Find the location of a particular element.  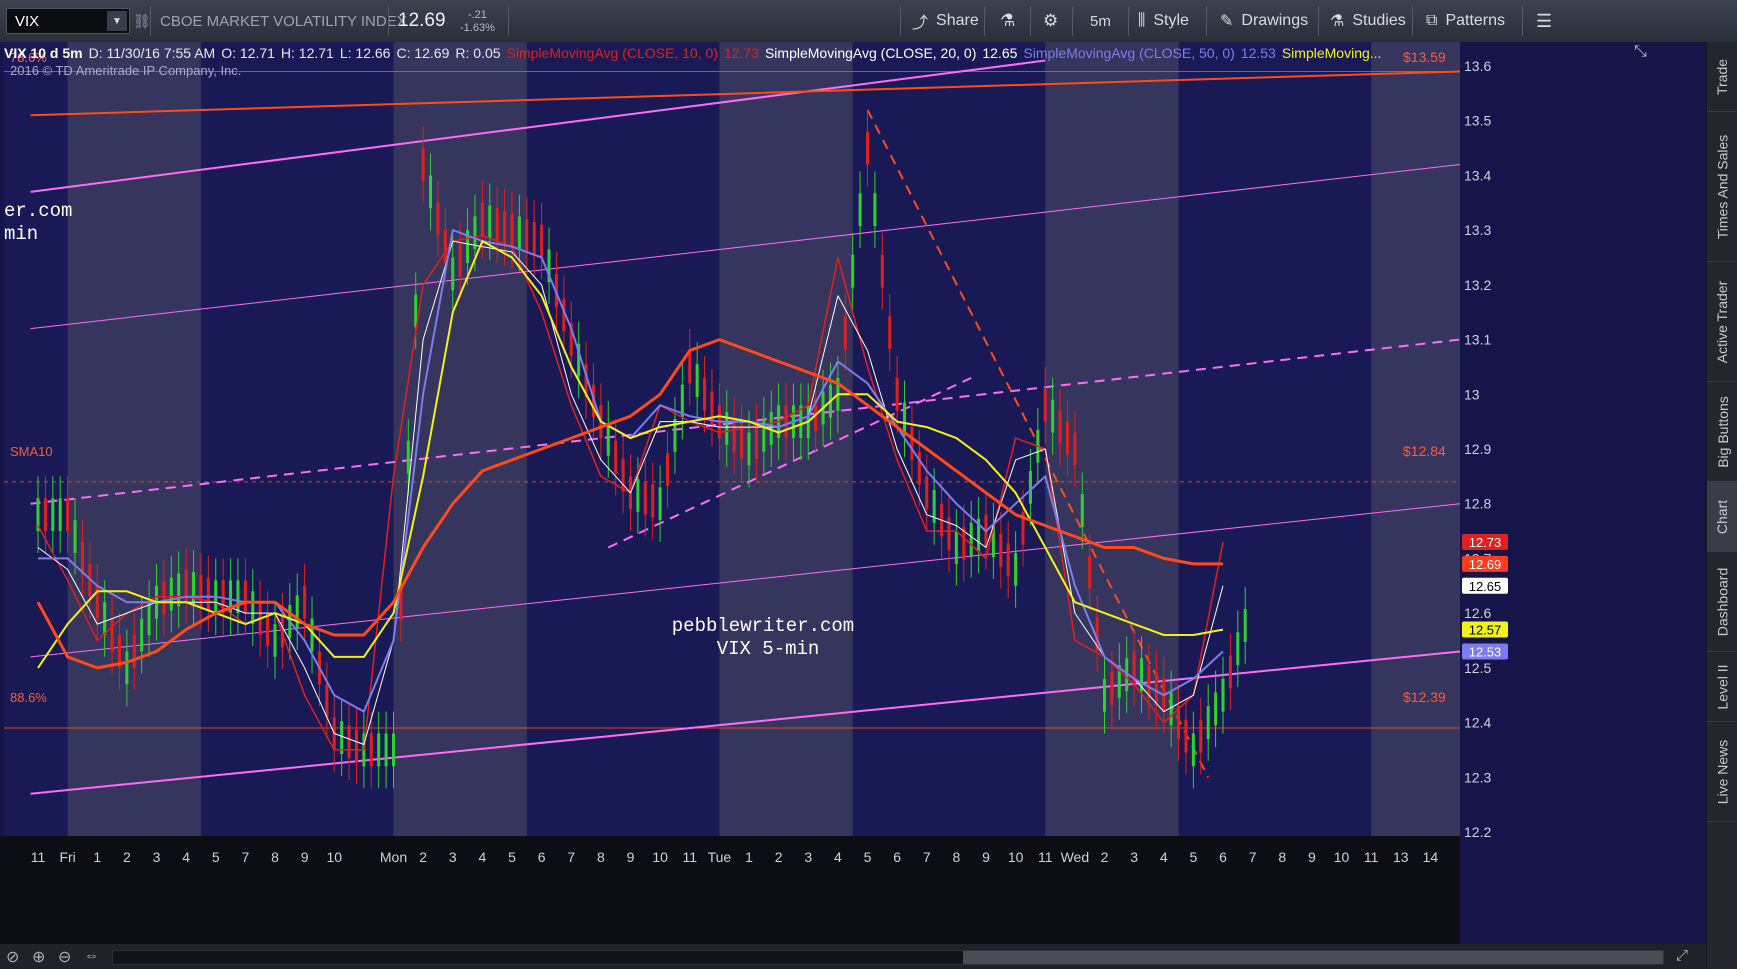

sidebar-tab-level-ii: Level II is located at coordinates (1722, 687).